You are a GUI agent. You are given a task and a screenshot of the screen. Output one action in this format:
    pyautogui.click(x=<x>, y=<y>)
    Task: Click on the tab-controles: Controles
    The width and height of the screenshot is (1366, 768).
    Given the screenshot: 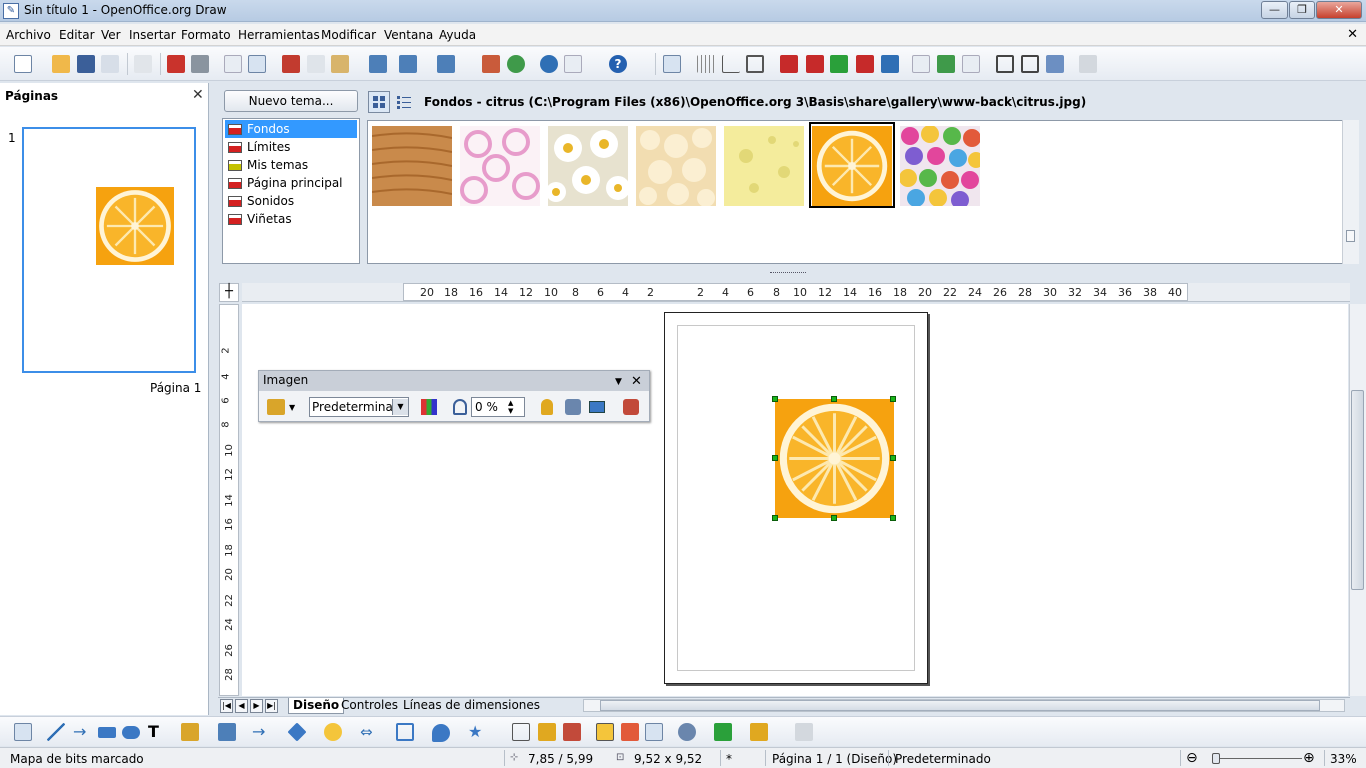 What is the action you would take?
    pyautogui.click(x=369, y=706)
    